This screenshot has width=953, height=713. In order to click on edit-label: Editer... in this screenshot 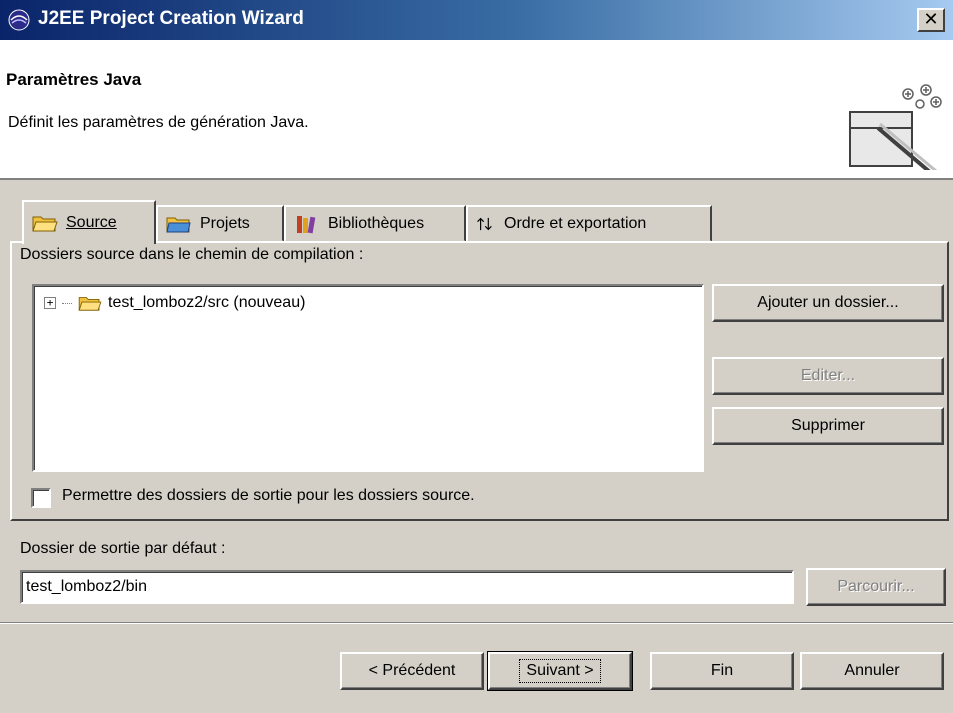, I will do `click(828, 375)`.